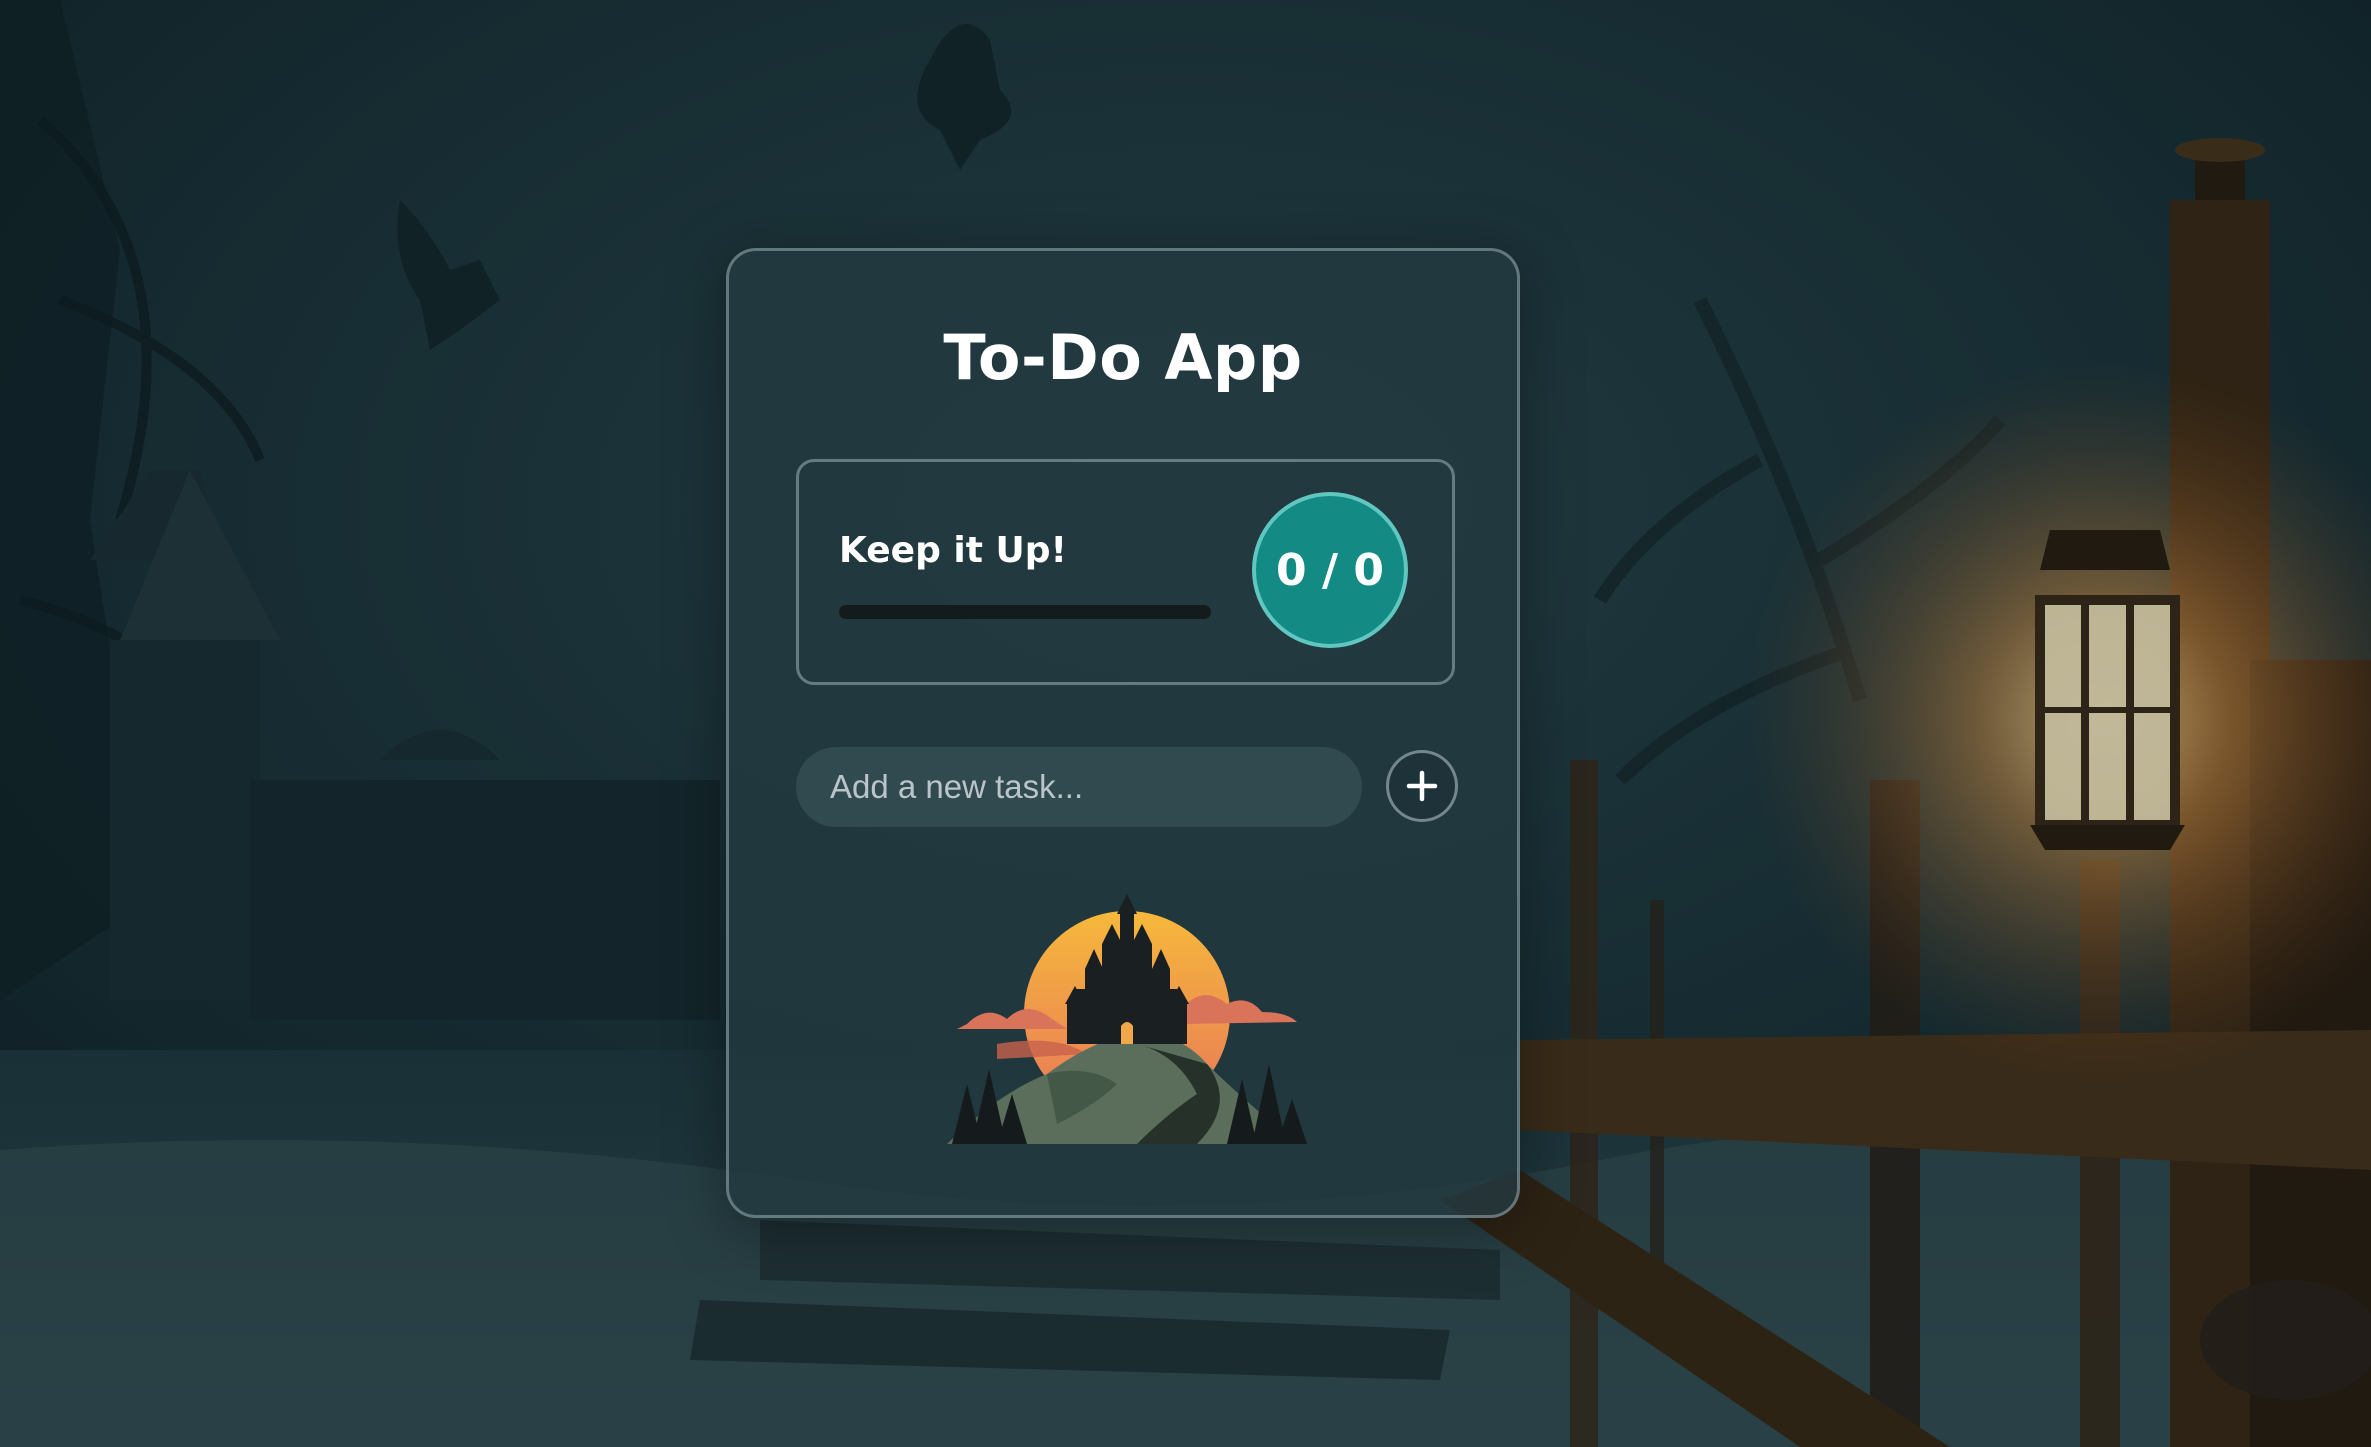 This screenshot has height=1447, width=2371. What do you see at coordinates (953, 550) in the screenshot?
I see `stats-label: Keep it Up!` at bounding box center [953, 550].